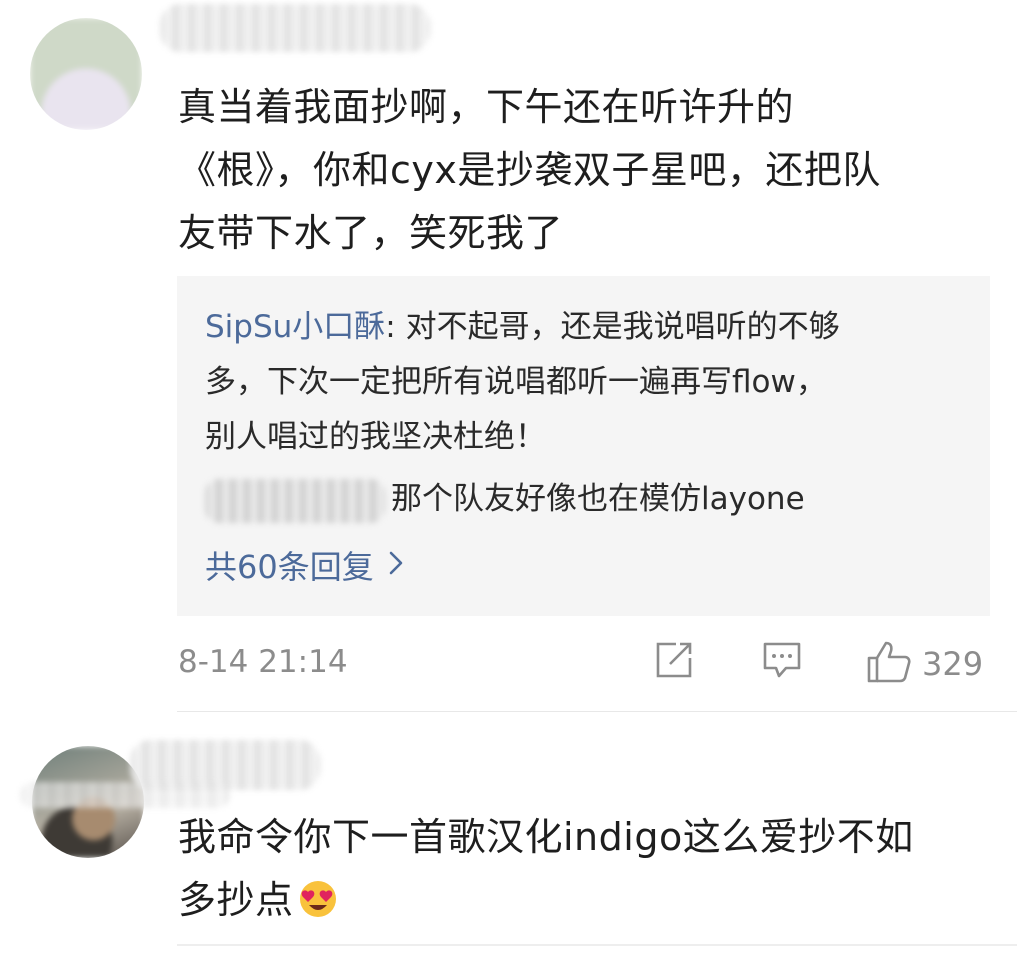 The width and height of the screenshot is (1024, 968). Describe the element at coordinates (529, 170) in the screenshot. I see `comment-line: 《根》，你和cyx是抄袭双子星吧，还把队` at that location.